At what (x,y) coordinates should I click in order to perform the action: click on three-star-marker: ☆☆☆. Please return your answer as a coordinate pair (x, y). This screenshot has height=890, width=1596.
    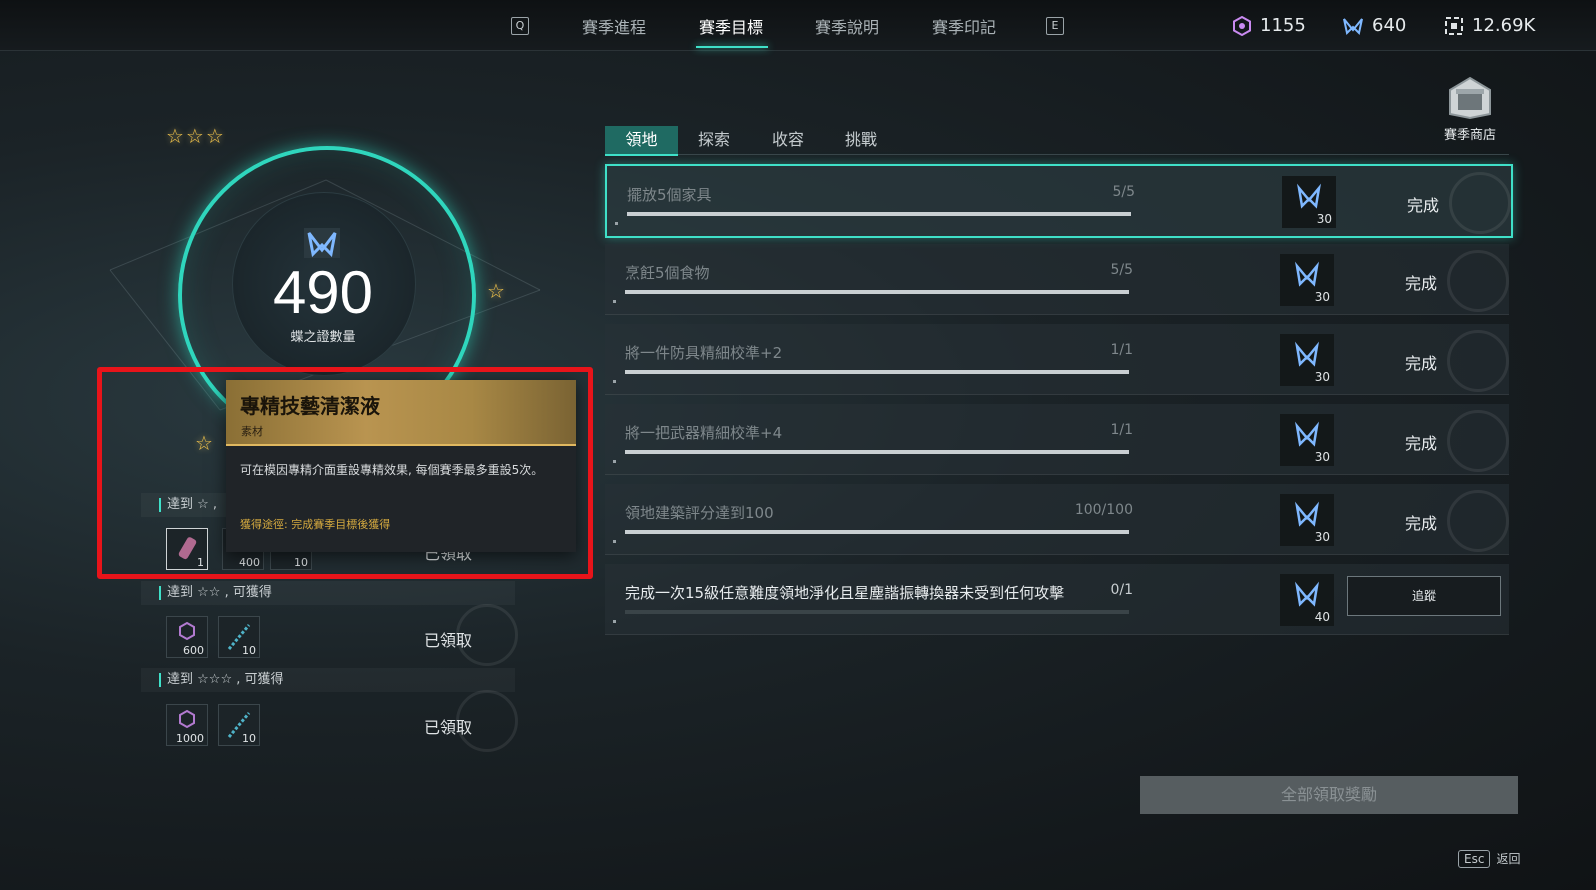
    Looking at the image, I should click on (196, 136).